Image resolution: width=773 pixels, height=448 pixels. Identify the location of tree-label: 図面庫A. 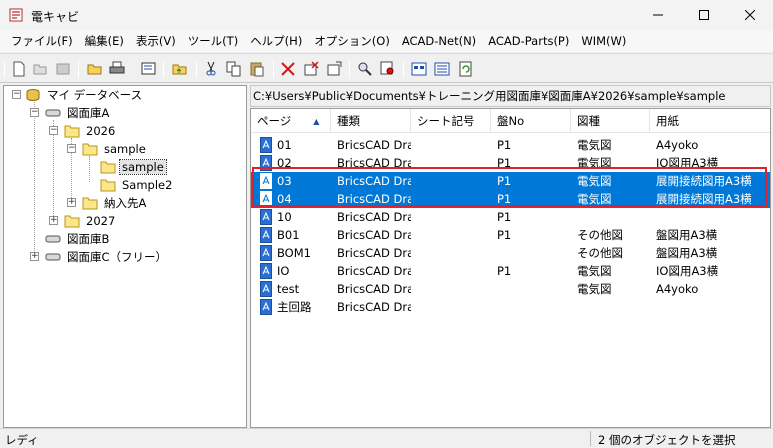
(88, 112).